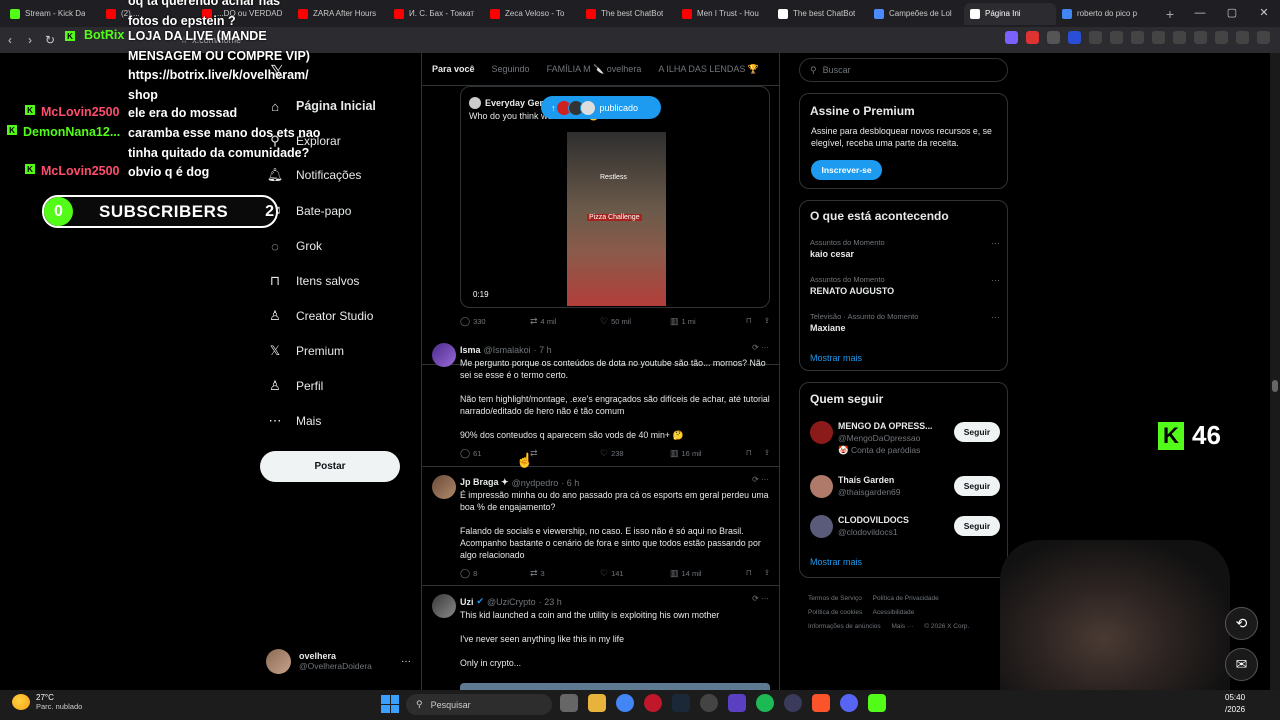  Describe the element at coordinates (532, 14) in the screenshot. I see `browser-tab: Zeca Veloso - To` at that location.